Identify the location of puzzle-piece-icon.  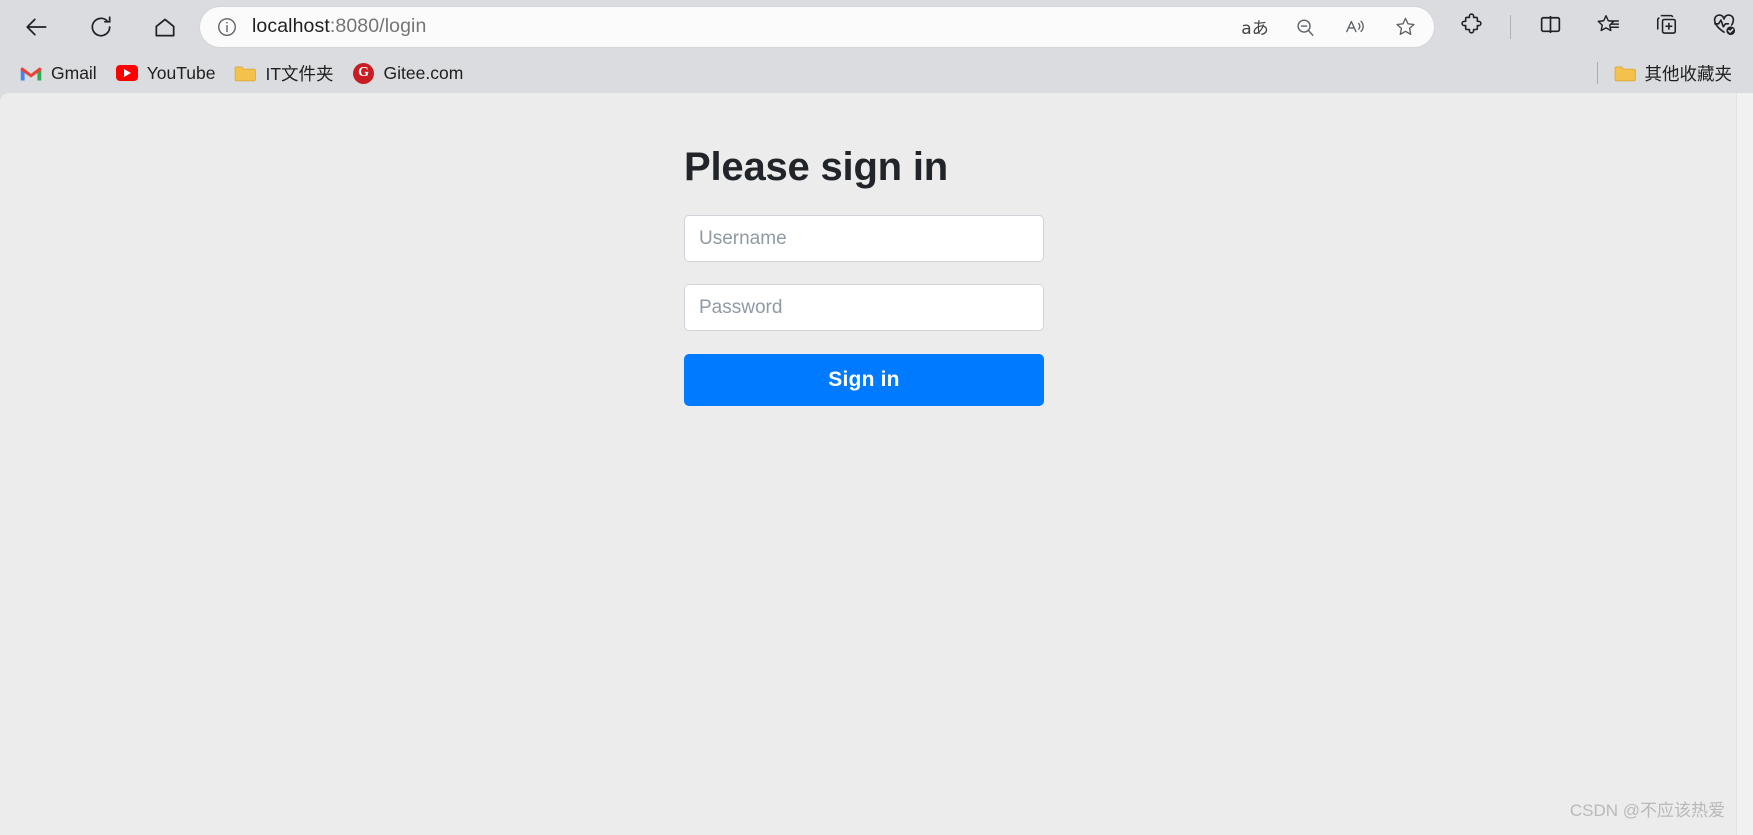
(1471, 27).